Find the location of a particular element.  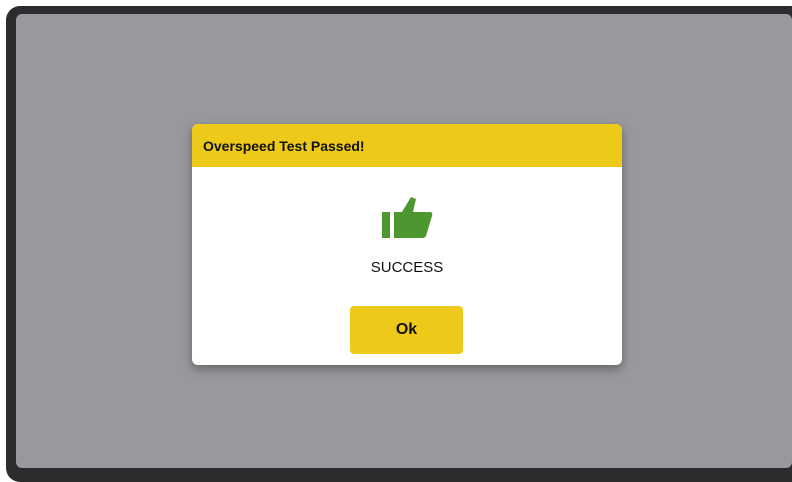

ok-button: Ok is located at coordinates (406, 330).